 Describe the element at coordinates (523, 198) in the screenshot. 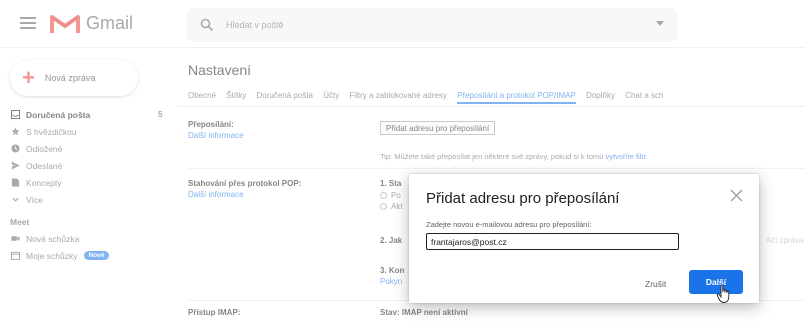

I see `dialog-title: Přidat adresu pro přeposílání` at that location.